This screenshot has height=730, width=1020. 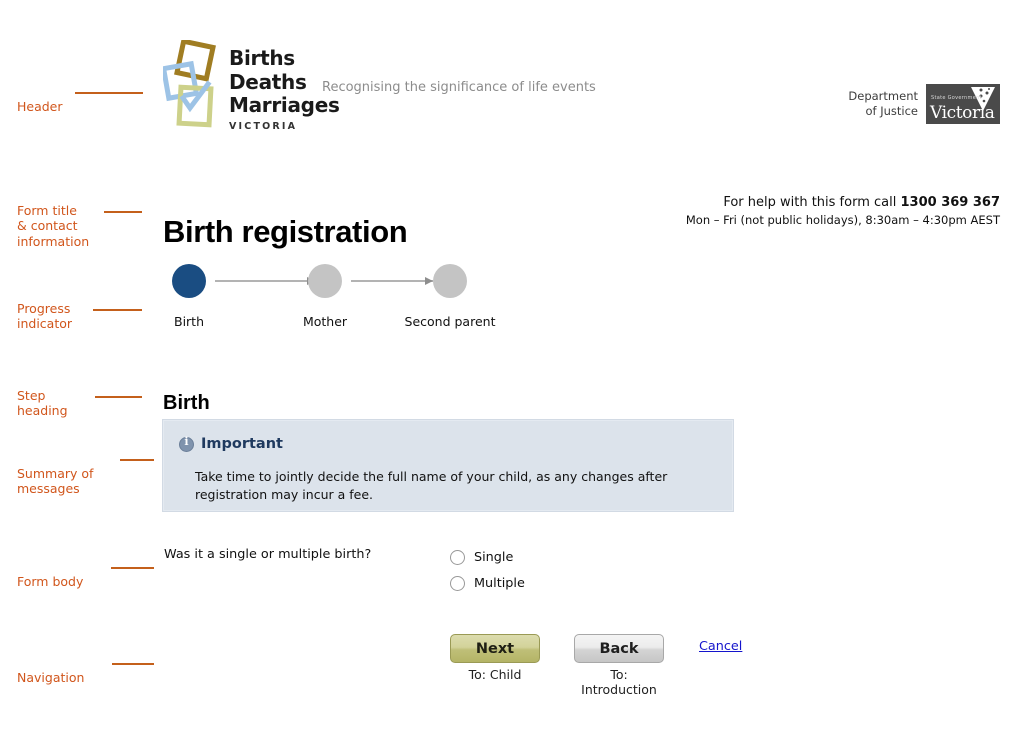 What do you see at coordinates (242, 444) in the screenshot?
I see `message-title: Important` at bounding box center [242, 444].